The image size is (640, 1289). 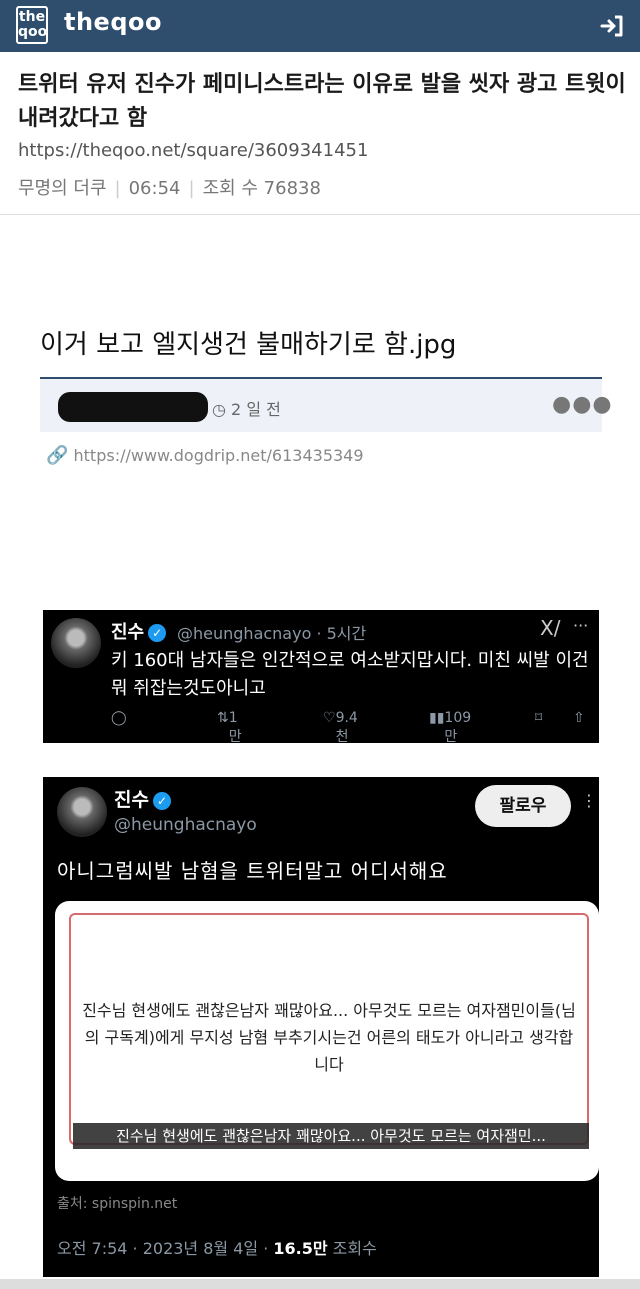 What do you see at coordinates (579, 718) in the screenshot?
I see `share-icon: ⇧` at bounding box center [579, 718].